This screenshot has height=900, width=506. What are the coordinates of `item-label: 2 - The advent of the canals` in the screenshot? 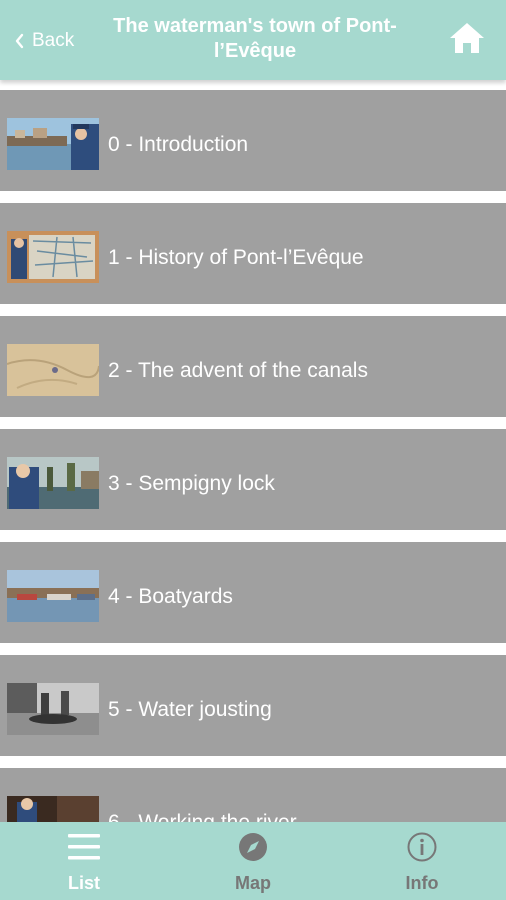 It's located at (238, 370).